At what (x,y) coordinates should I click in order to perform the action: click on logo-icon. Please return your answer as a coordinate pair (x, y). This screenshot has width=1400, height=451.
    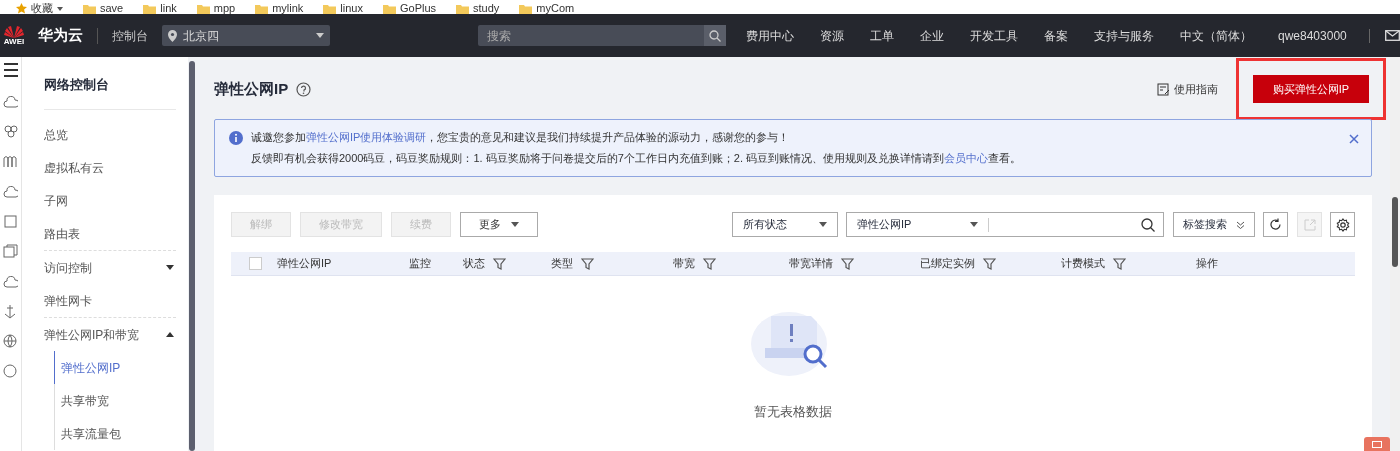
    Looking at the image, I should click on (14, 31).